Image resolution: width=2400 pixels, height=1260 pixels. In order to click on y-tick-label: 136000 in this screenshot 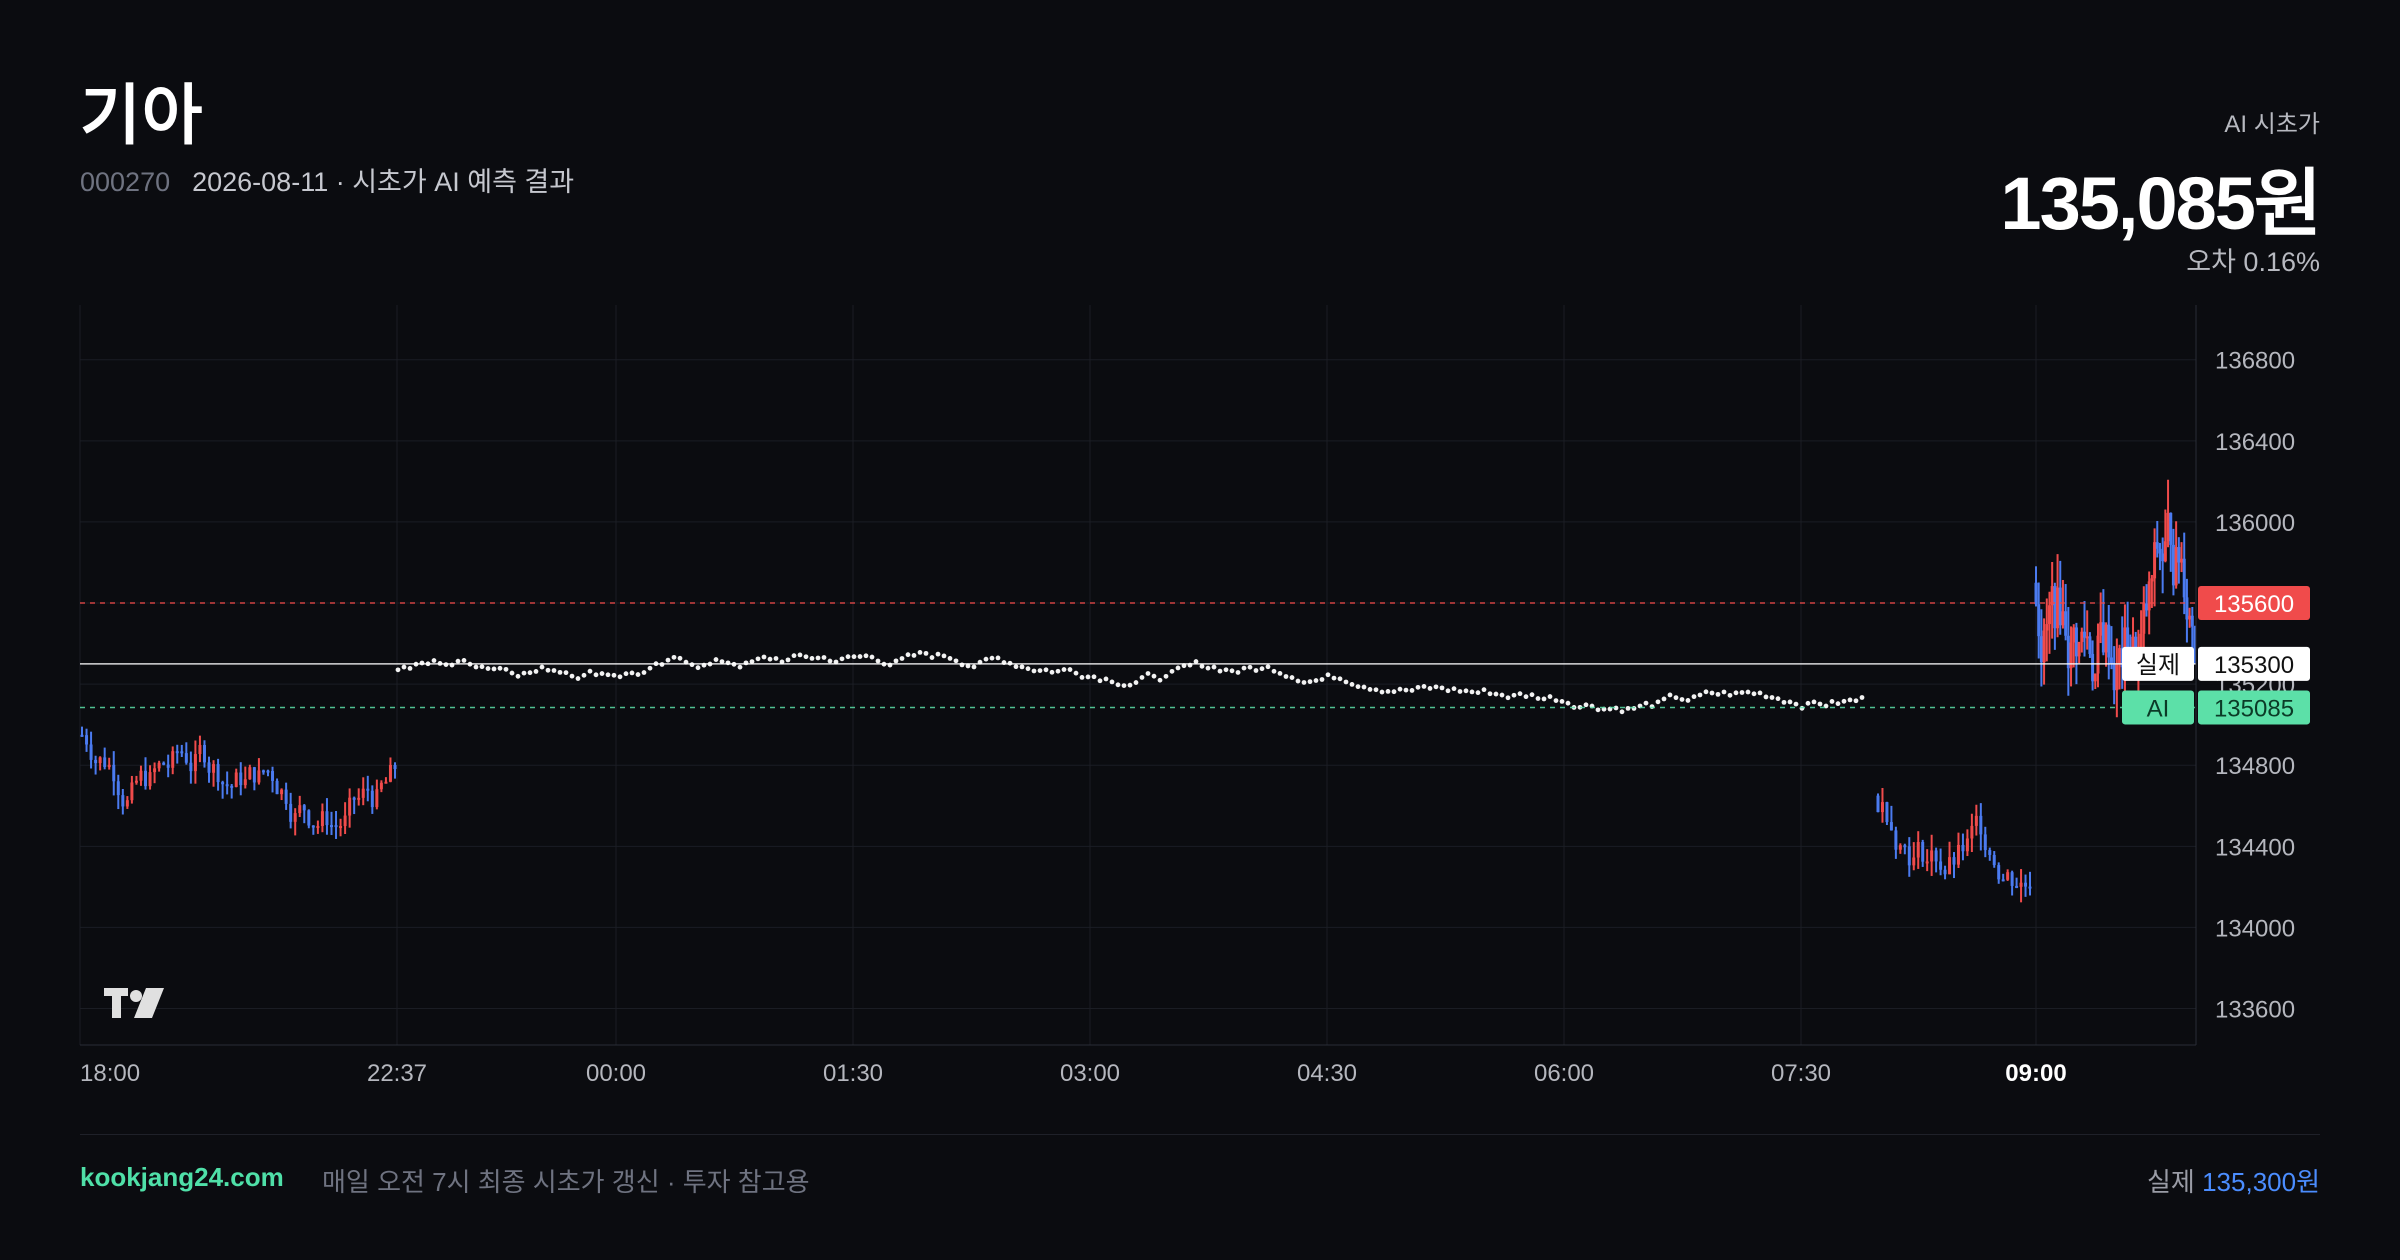, I will do `click(2255, 523)`.